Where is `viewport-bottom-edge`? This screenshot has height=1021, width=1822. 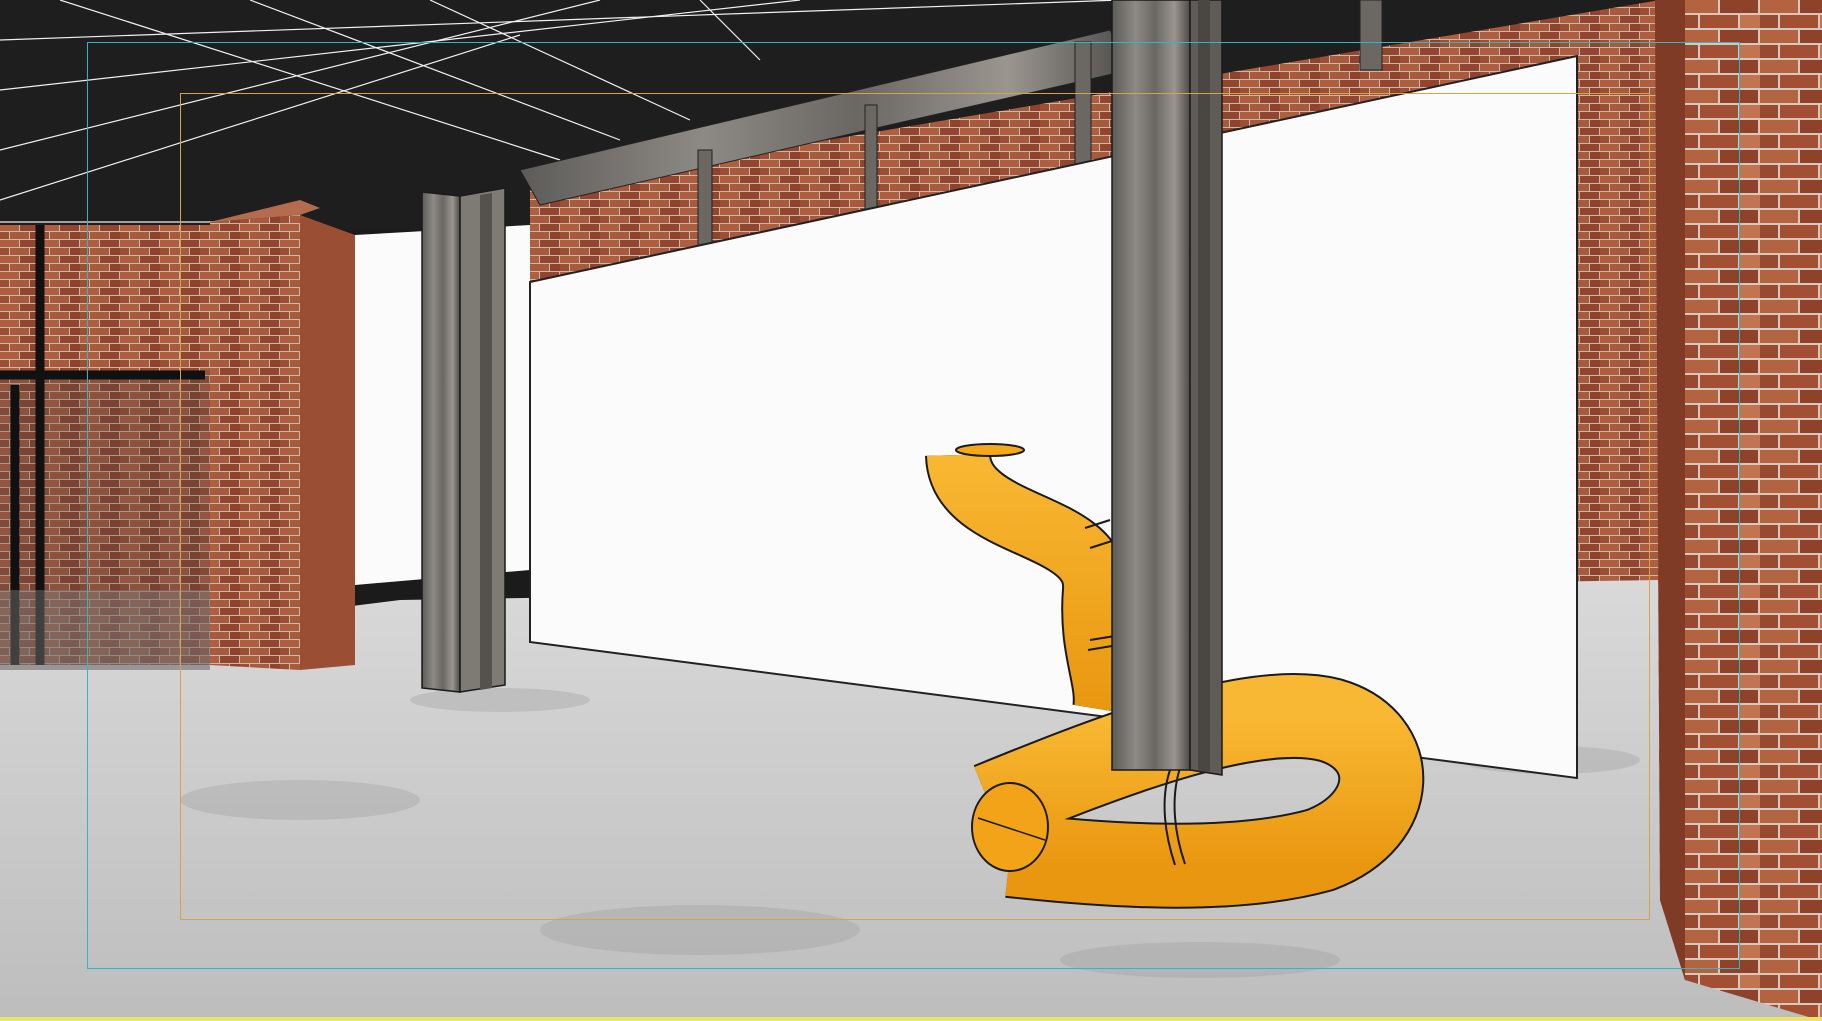 viewport-bottom-edge is located at coordinates (911, 1019).